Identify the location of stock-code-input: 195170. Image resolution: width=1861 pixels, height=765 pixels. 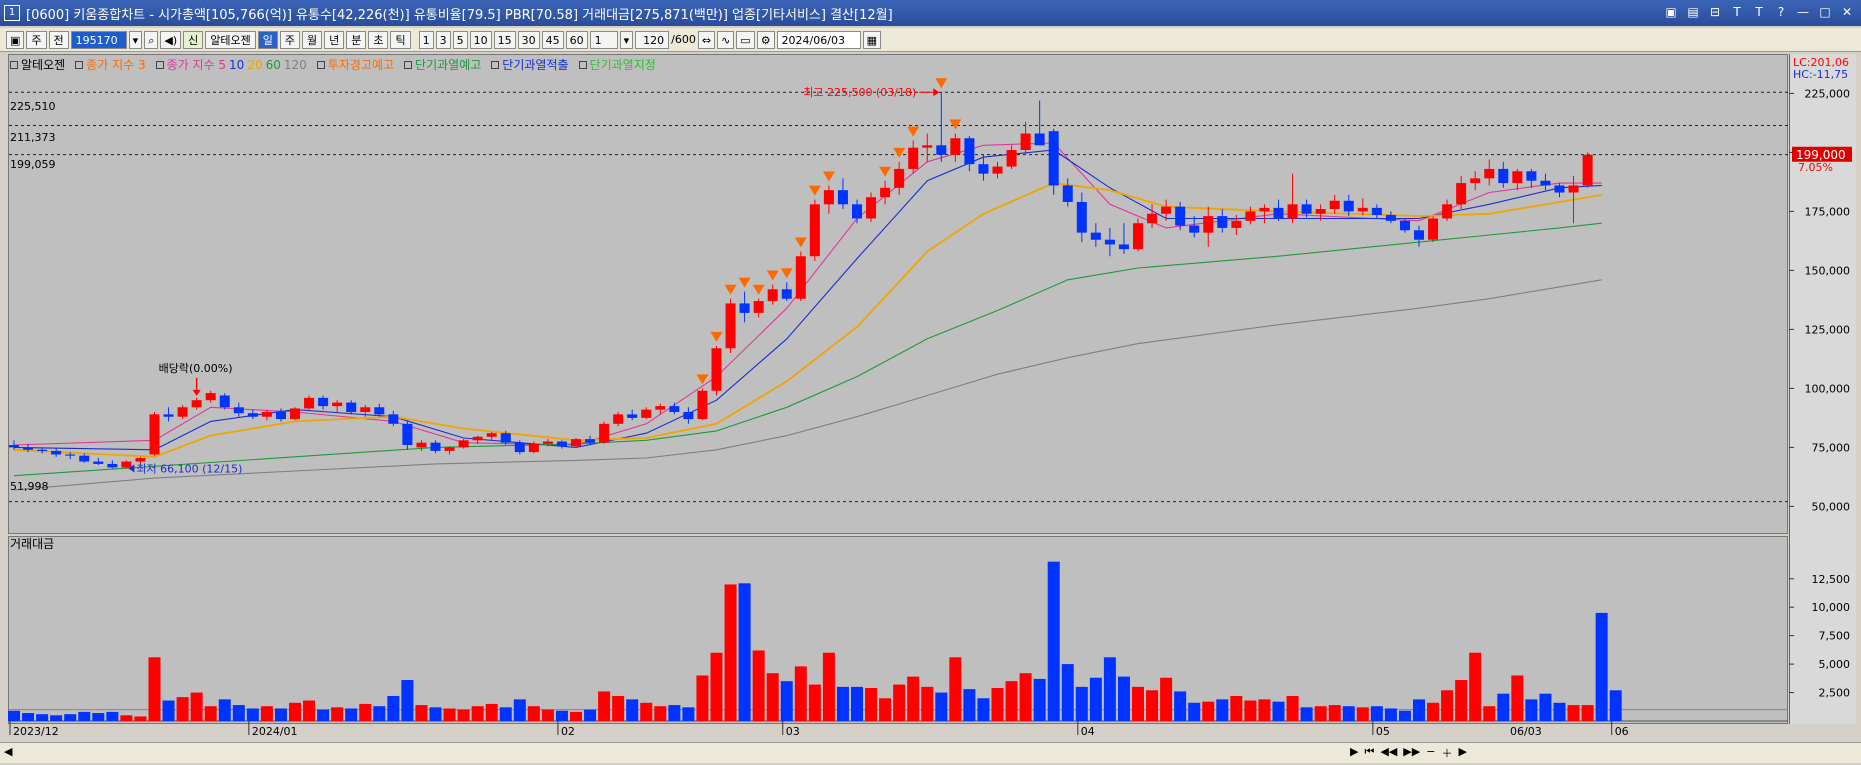
(98, 39).